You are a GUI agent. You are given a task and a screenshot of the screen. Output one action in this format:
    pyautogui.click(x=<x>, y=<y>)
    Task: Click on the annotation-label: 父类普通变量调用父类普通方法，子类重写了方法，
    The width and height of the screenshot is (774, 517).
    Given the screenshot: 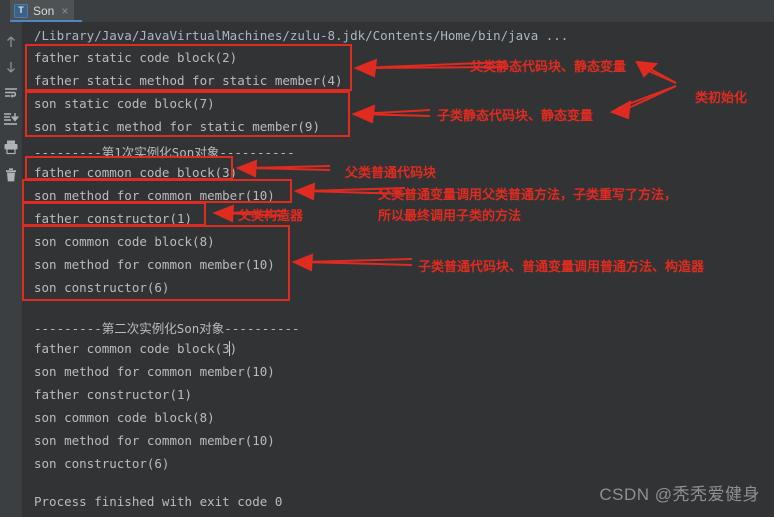 What is the action you would take?
    pyautogui.click(x=528, y=194)
    